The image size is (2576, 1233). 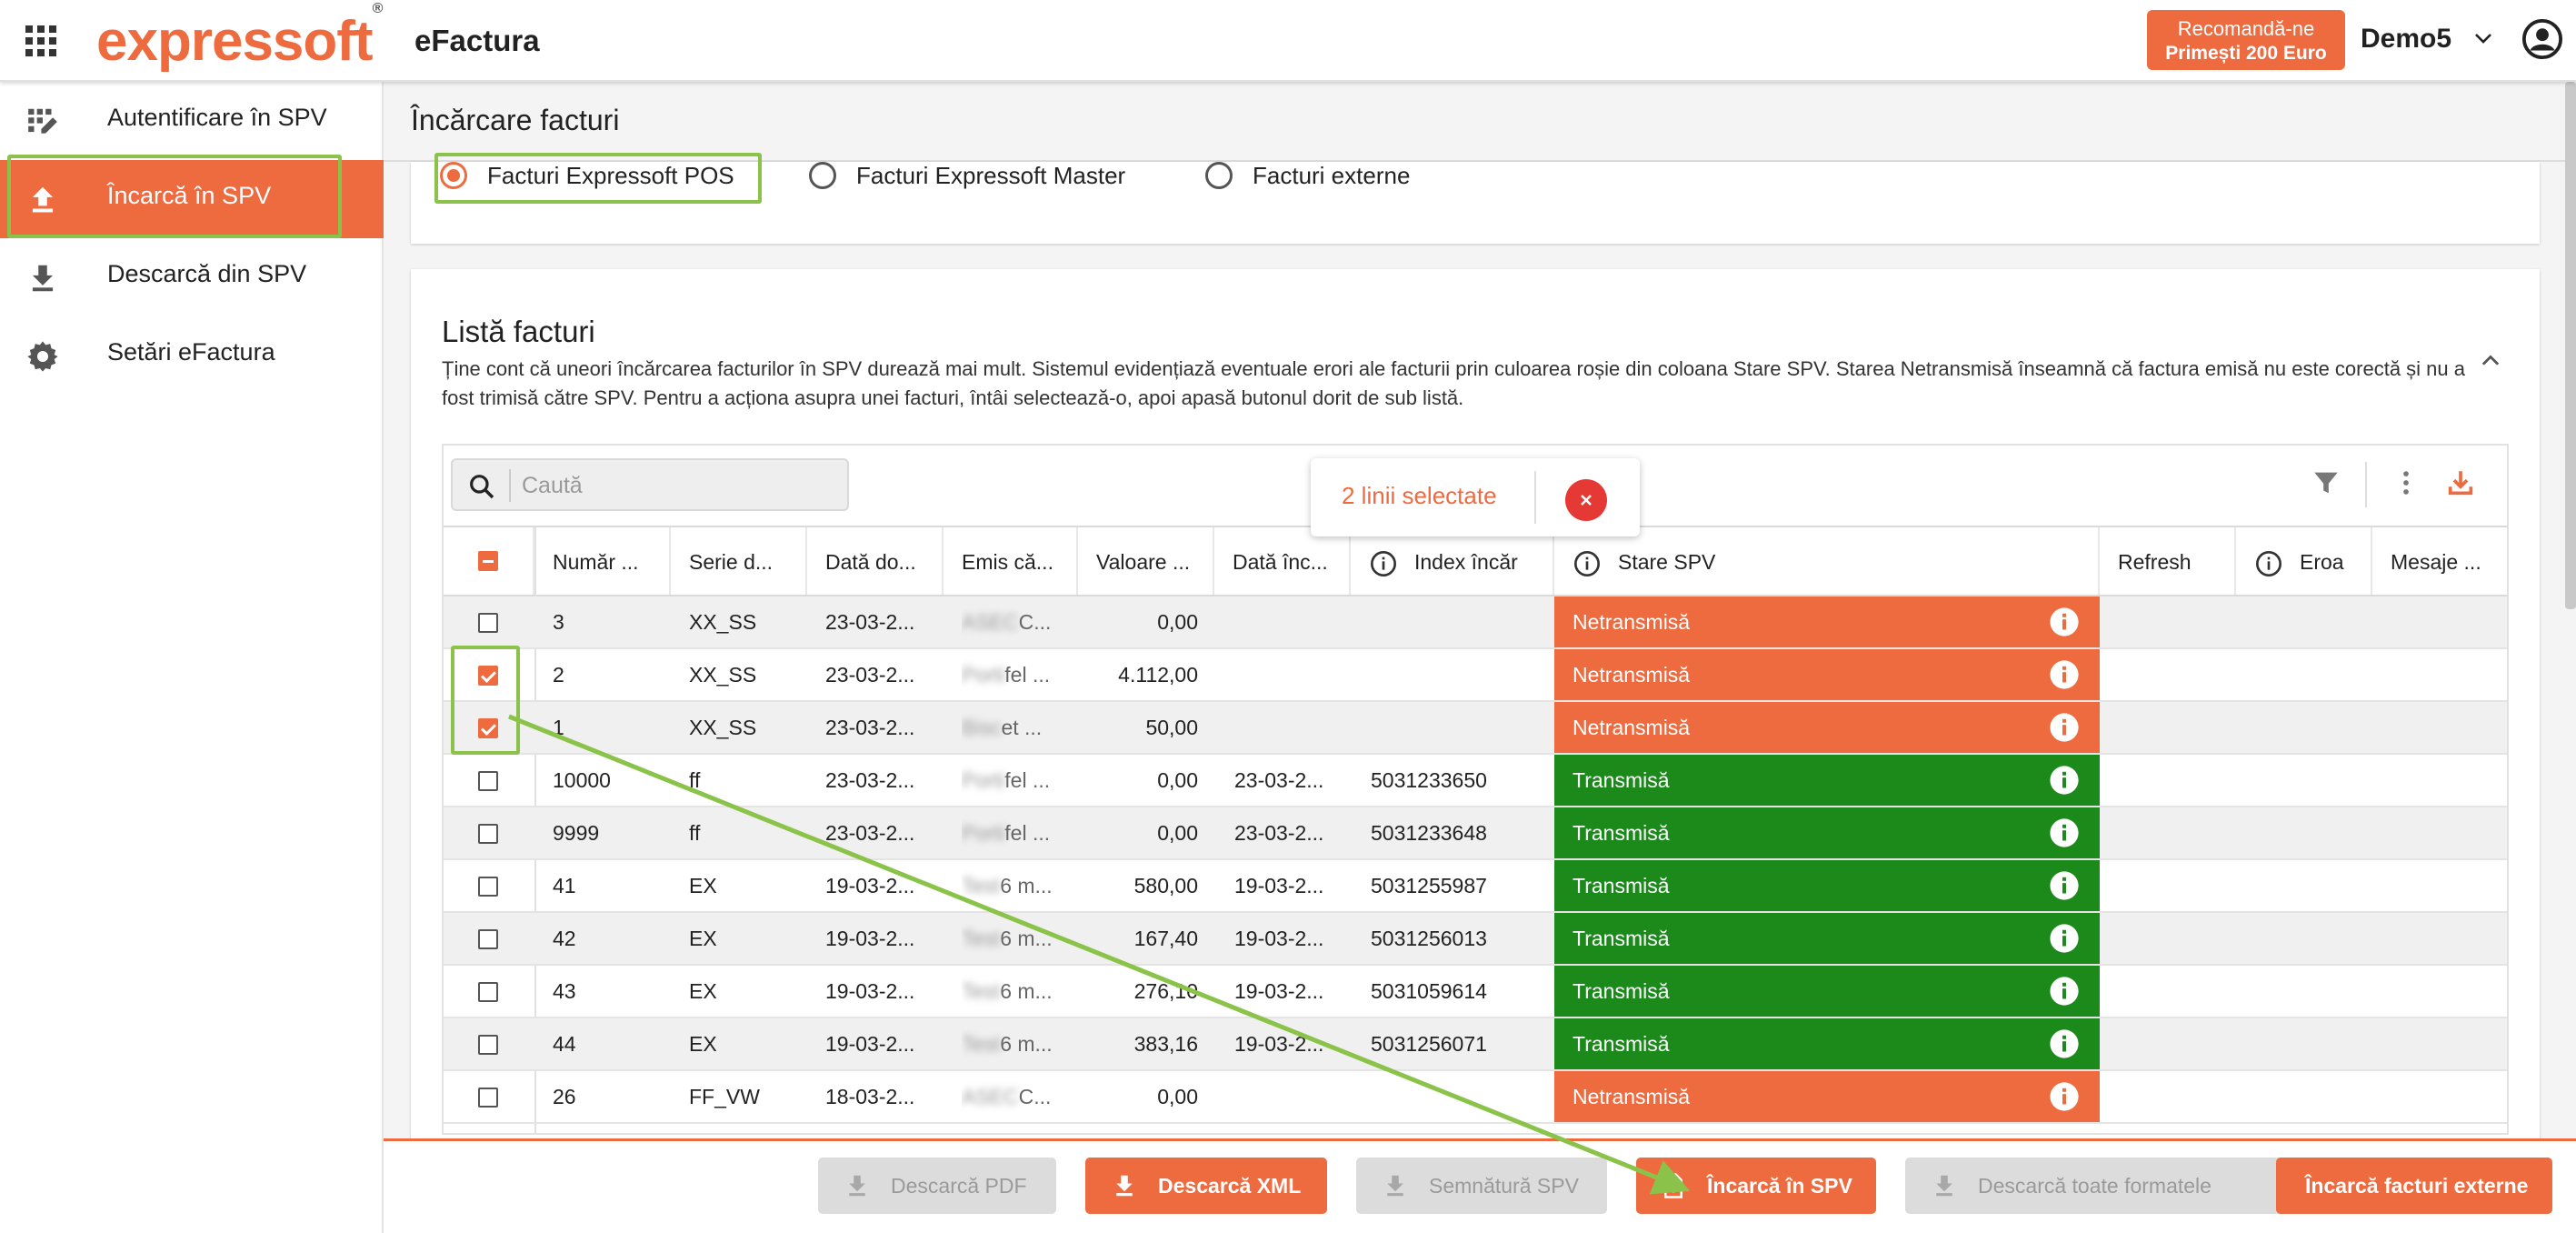 What do you see at coordinates (1419, 496) in the screenshot?
I see `selection-count: 2 linii selectate` at bounding box center [1419, 496].